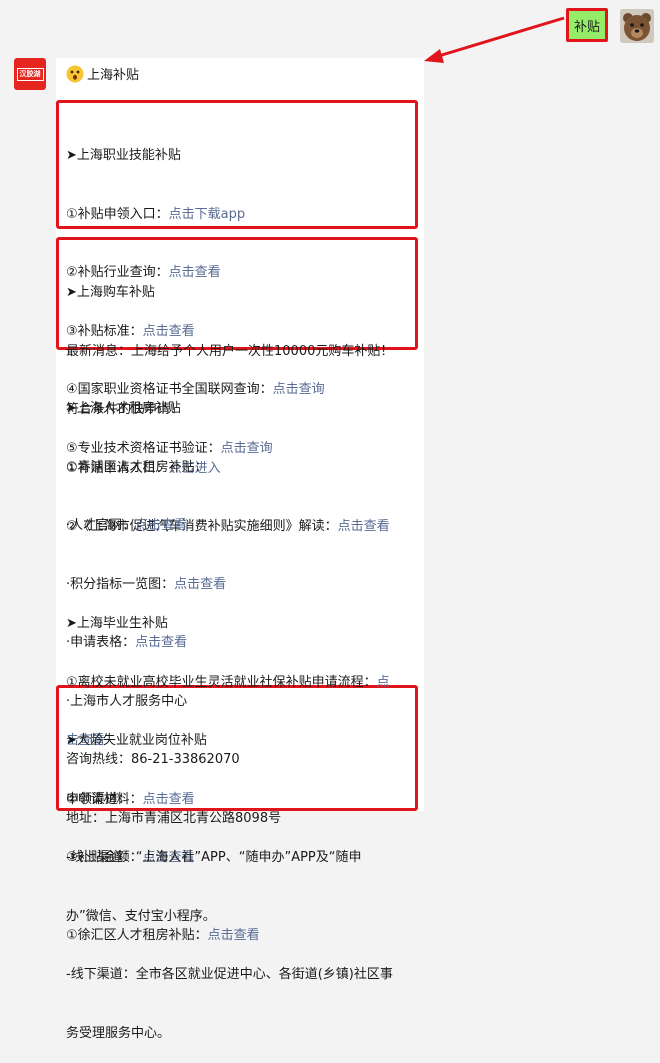 The image size is (660, 1063). What do you see at coordinates (228, 682) in the screenshot?
I see `list-item: ①离校未就业高校毕业生灵活就业社保补贴申请流程：点` at bounding box center [228, 682].